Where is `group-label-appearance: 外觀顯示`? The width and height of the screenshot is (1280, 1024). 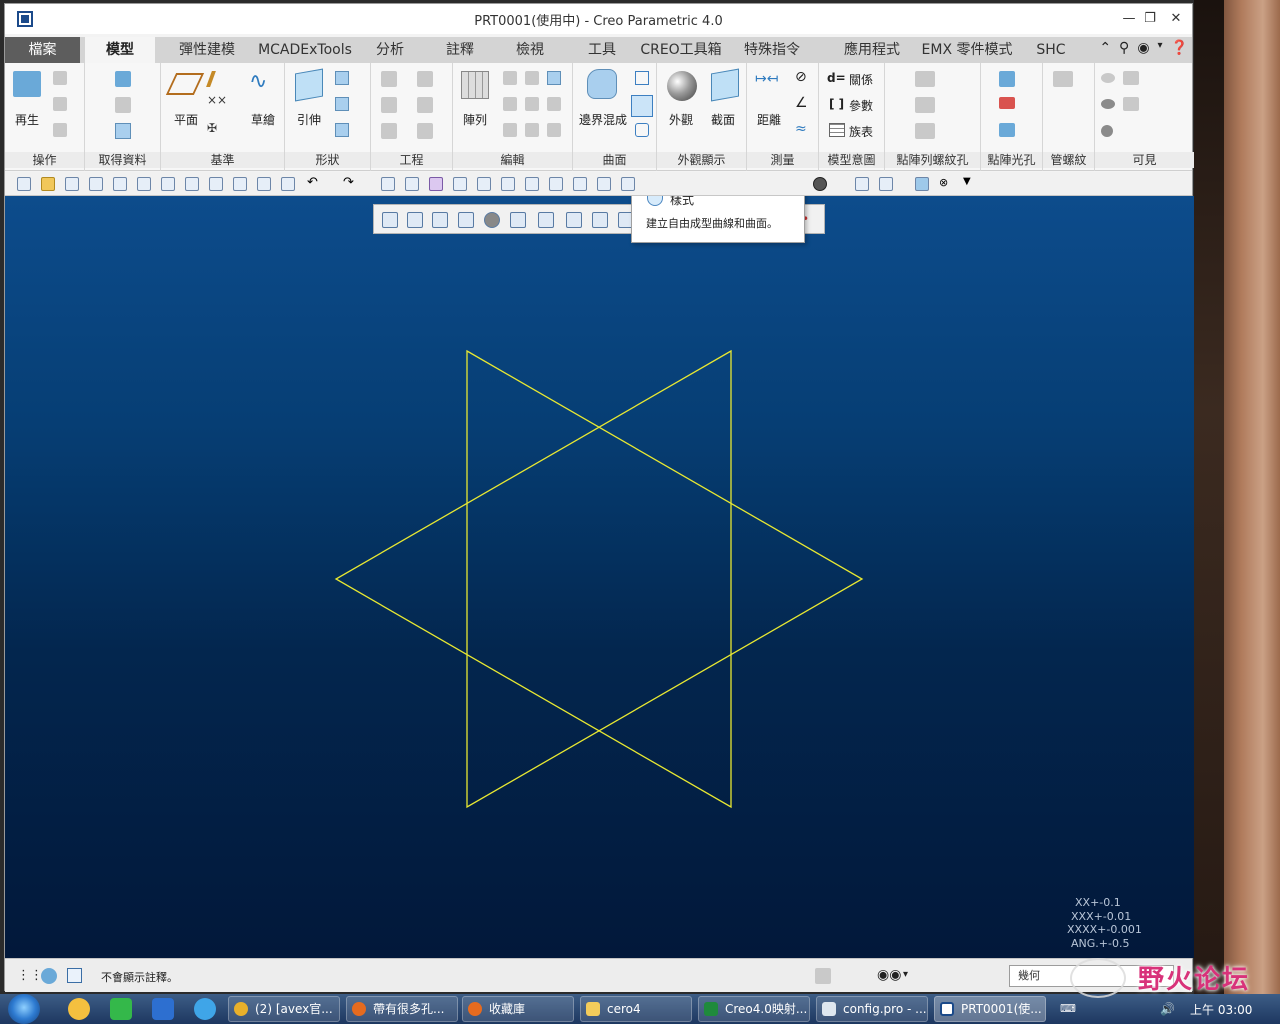 group-label-appearance: 外觀顯示 is located at coordinates (701, 160).